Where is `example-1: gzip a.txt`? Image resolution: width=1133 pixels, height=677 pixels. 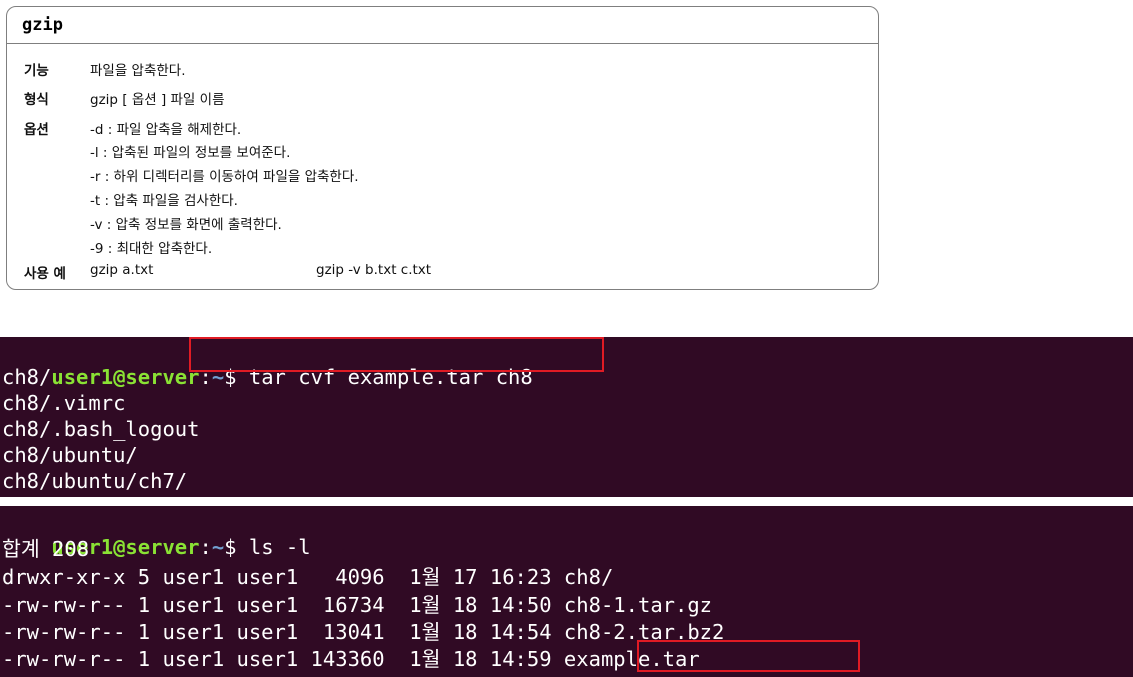
example-1: gzip a.txt is located at coordinates (122, 270).